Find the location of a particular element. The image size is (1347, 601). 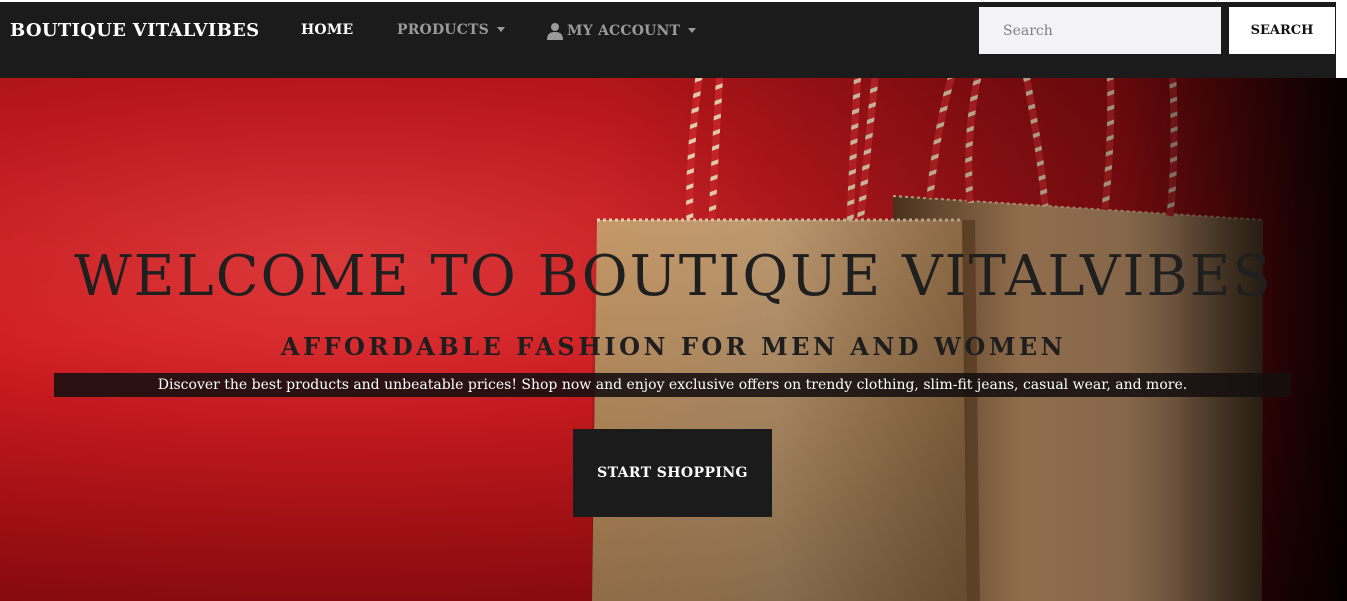

nav-my-account-dropdown: MY ACCOUNT is located at coordinates (621, 31).